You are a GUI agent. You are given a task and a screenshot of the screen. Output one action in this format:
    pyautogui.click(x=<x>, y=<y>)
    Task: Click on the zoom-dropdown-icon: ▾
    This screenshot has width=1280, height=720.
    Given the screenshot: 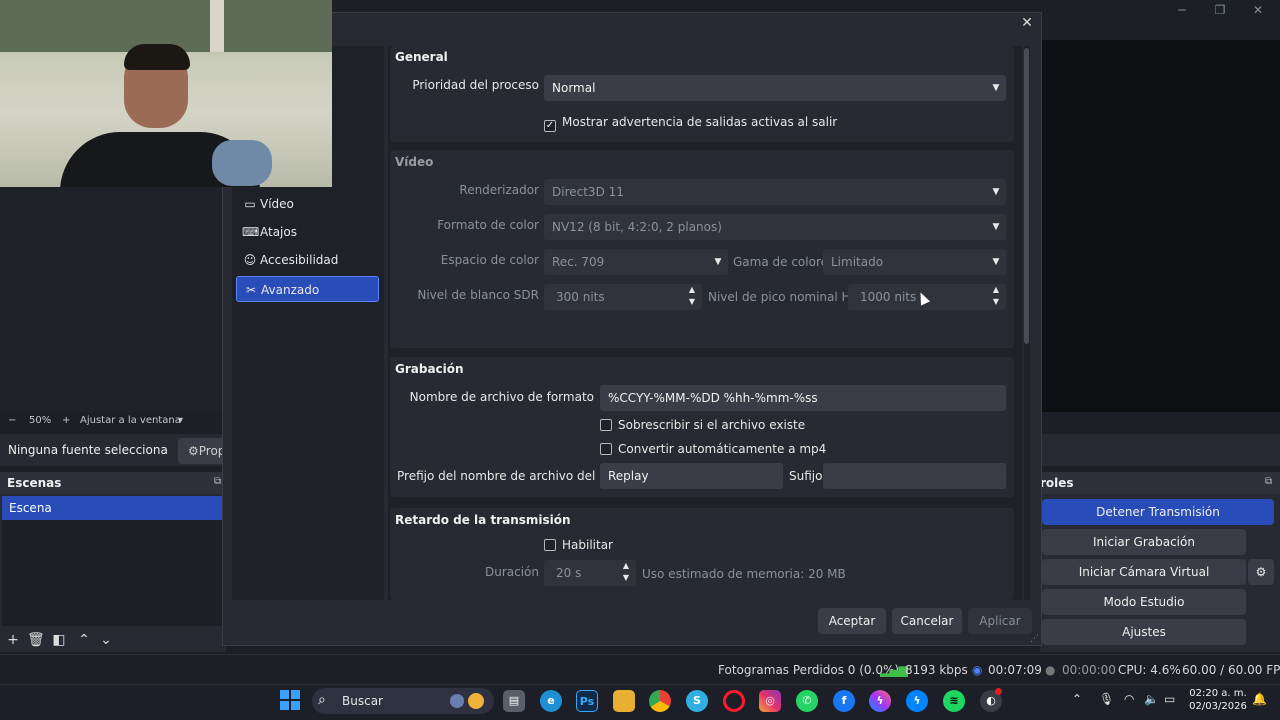 What is the action you would take?
    pyautogui.click(x=180, y=420)
    